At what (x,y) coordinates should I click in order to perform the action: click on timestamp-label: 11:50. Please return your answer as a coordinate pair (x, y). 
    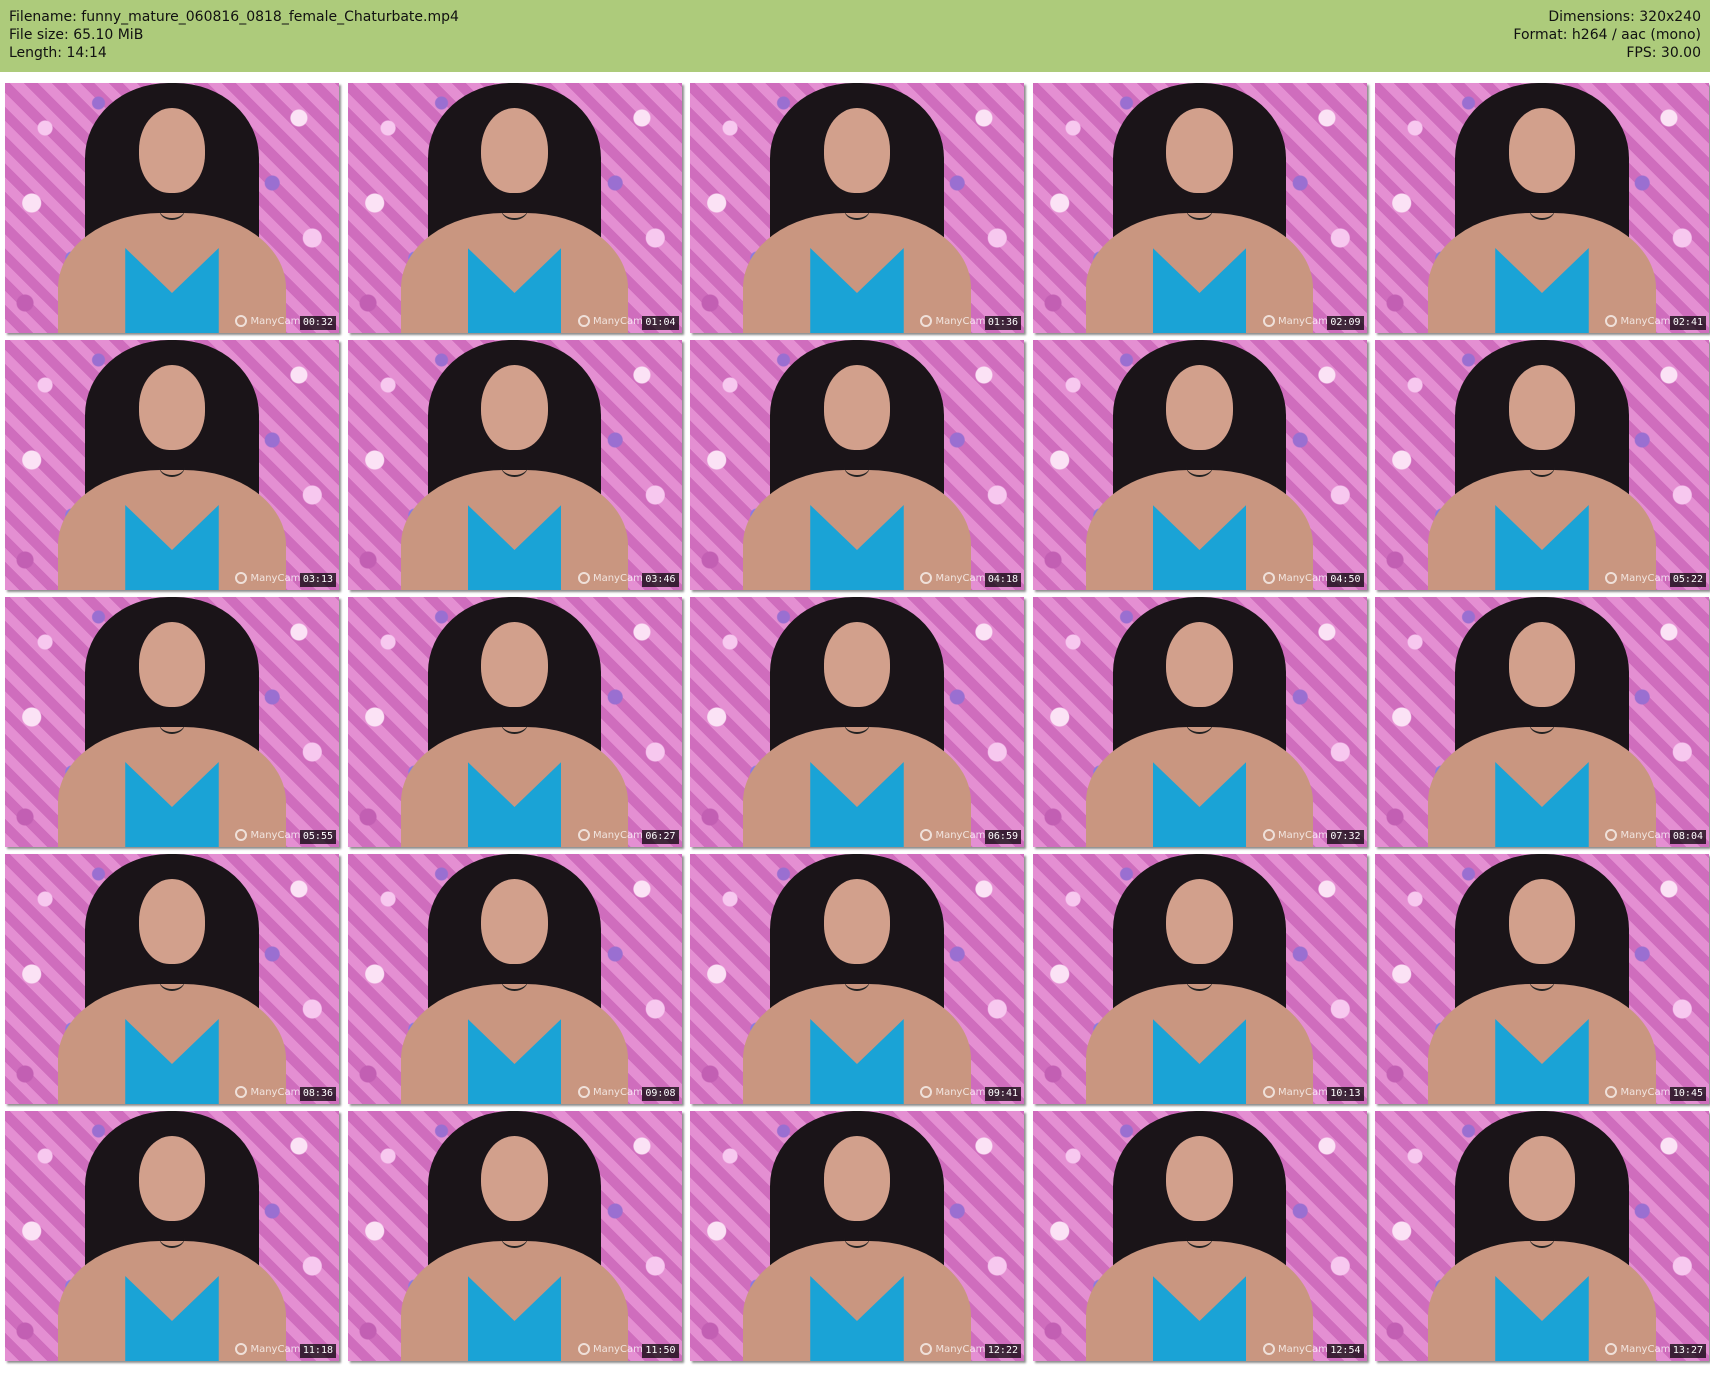
    Looking at the image, I should click on (660, 1351).